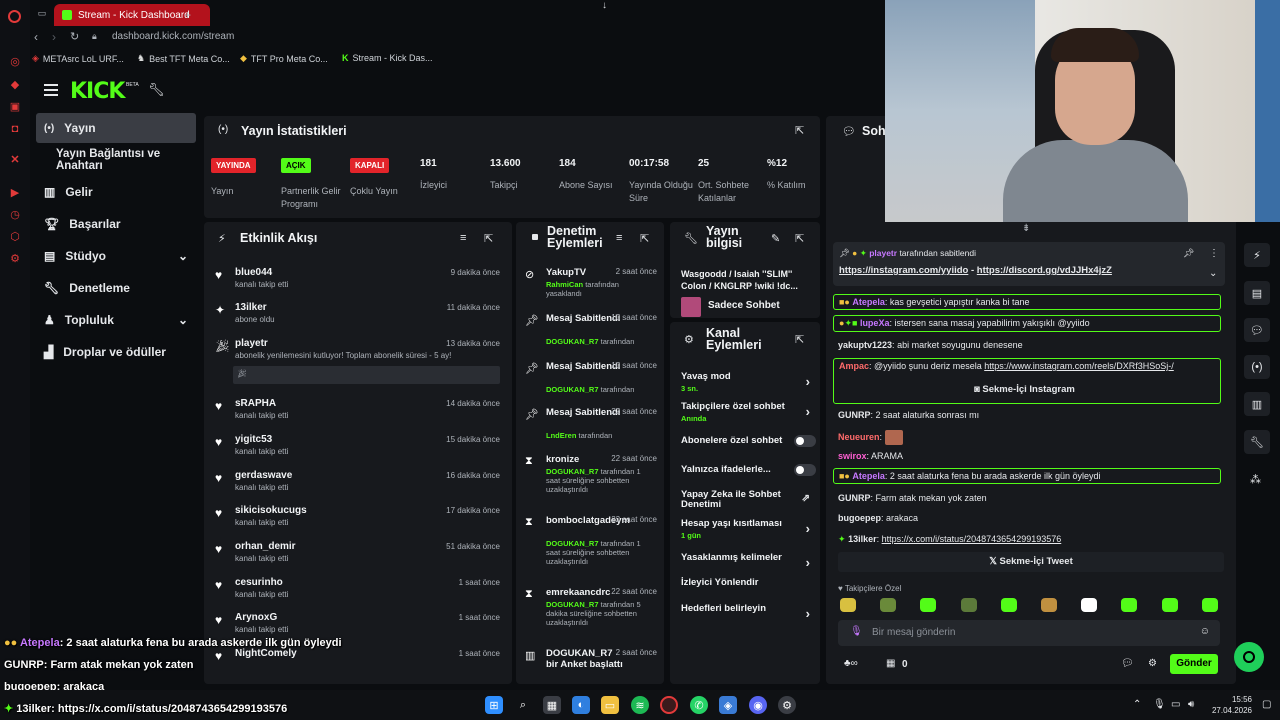  I want to click on history-icon: ◷, so click(15, 215).